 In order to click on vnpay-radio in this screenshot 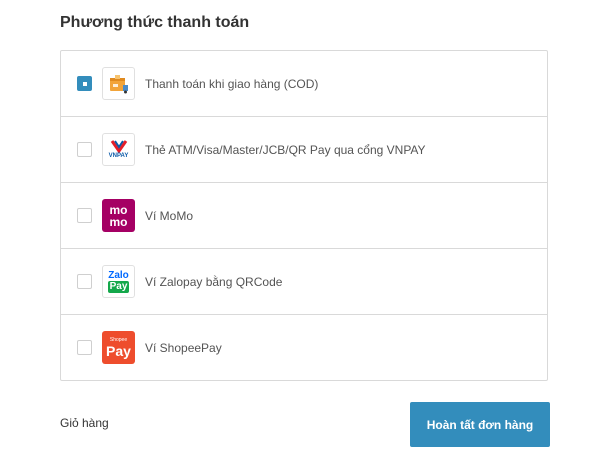, I will do `click(84, 149)`.